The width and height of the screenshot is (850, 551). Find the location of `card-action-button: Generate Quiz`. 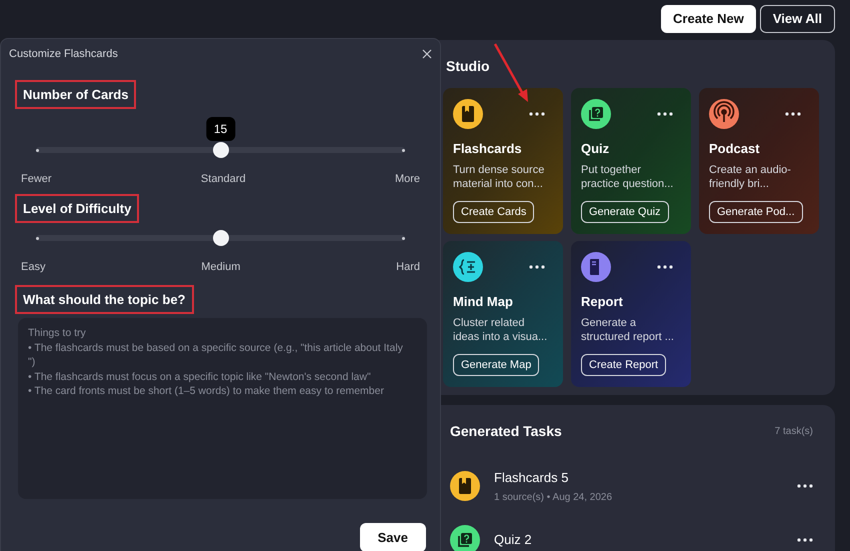

card-action-button: Generate Quiz is located at coordinates (625, 212).